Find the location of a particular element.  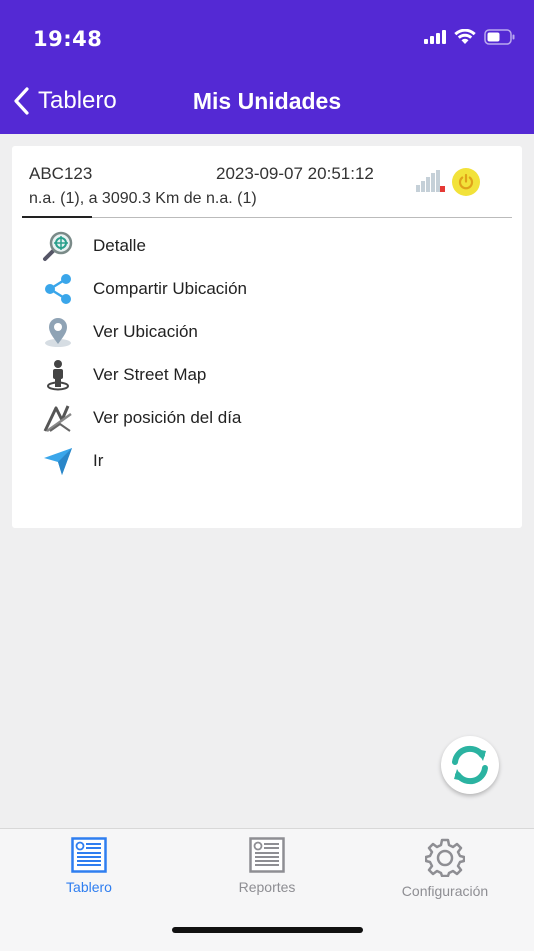

menu-item-compartir-ubicacion: Compartir Ubicación is located at coordinates (267, 288).